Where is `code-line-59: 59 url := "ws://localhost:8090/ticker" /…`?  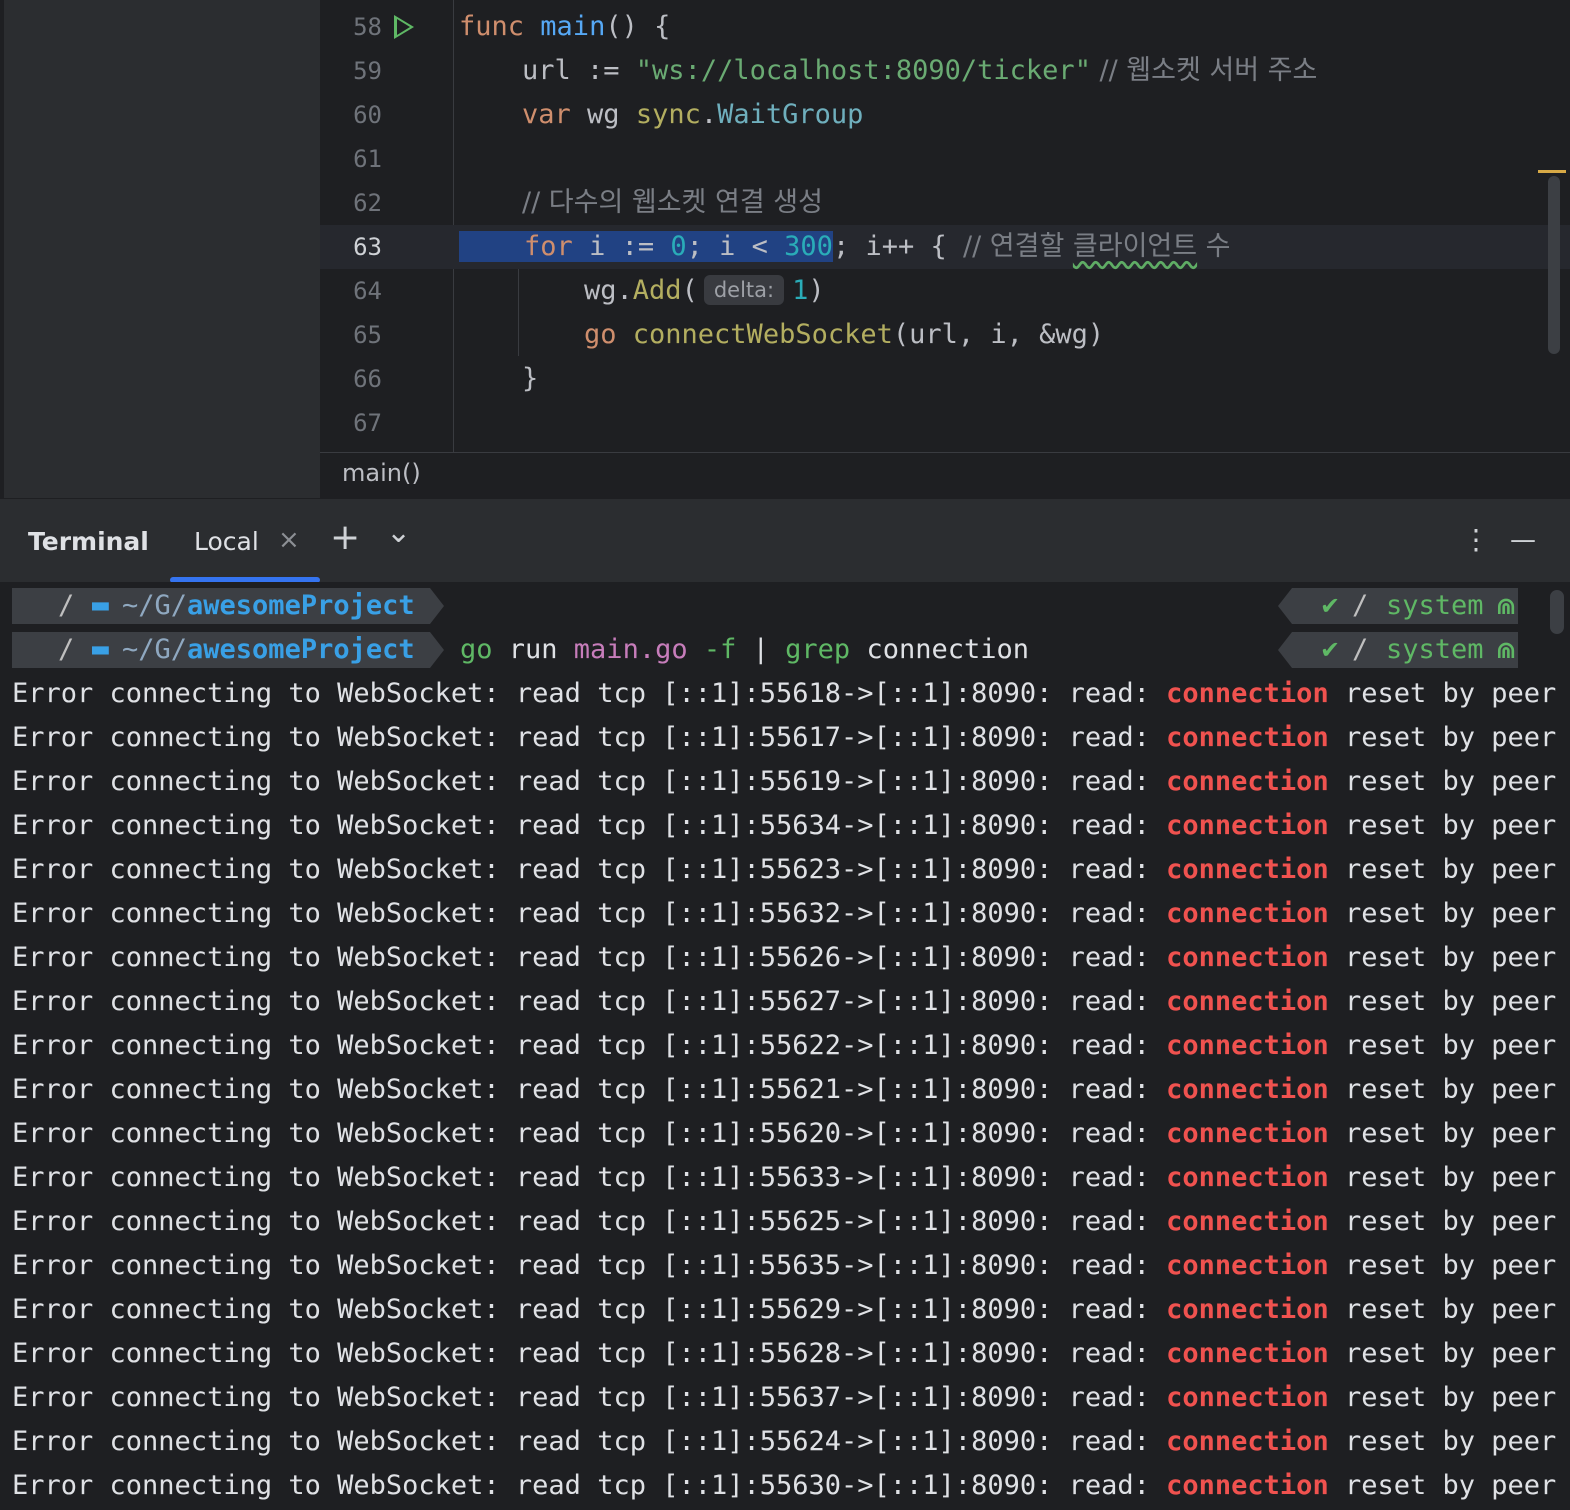
code-line-59: 59 url := "ws://localhost:8090/ticker" /… is located at coordinates (945, 71).